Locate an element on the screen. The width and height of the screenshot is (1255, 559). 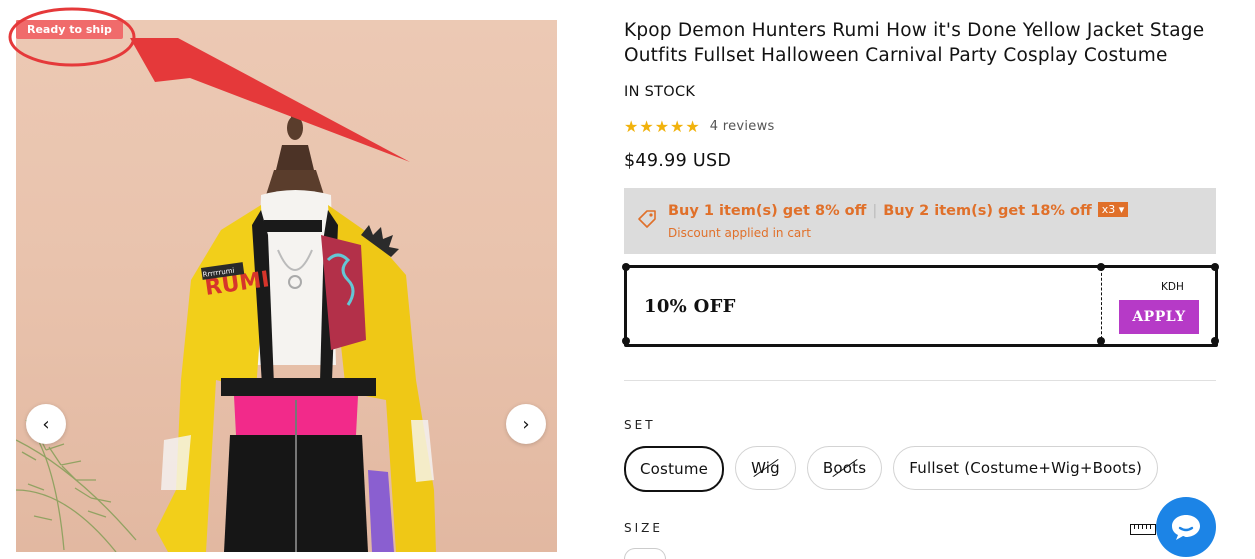
chat-bubble-icon is located at coordinates (1186, 527).